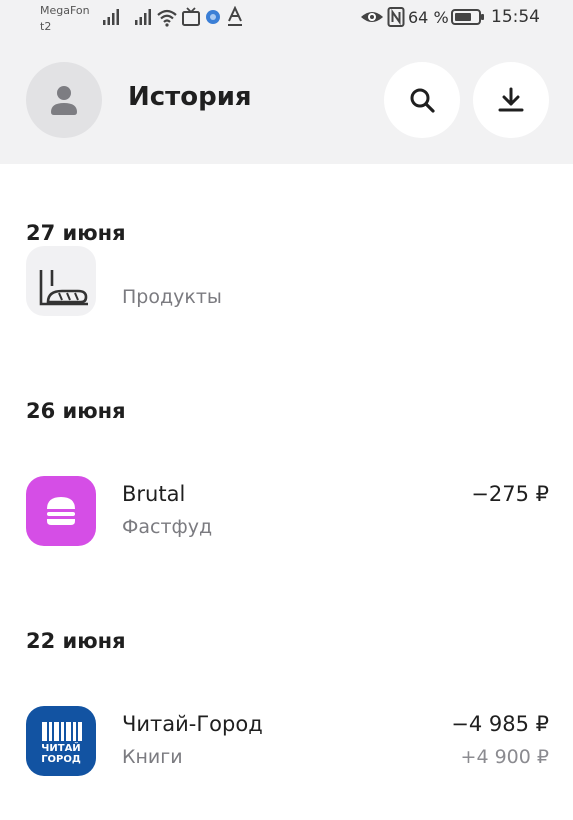 Image resolution: width=573 pixels, height=820 pixels. I want to click on avatar, so click(64, 100).